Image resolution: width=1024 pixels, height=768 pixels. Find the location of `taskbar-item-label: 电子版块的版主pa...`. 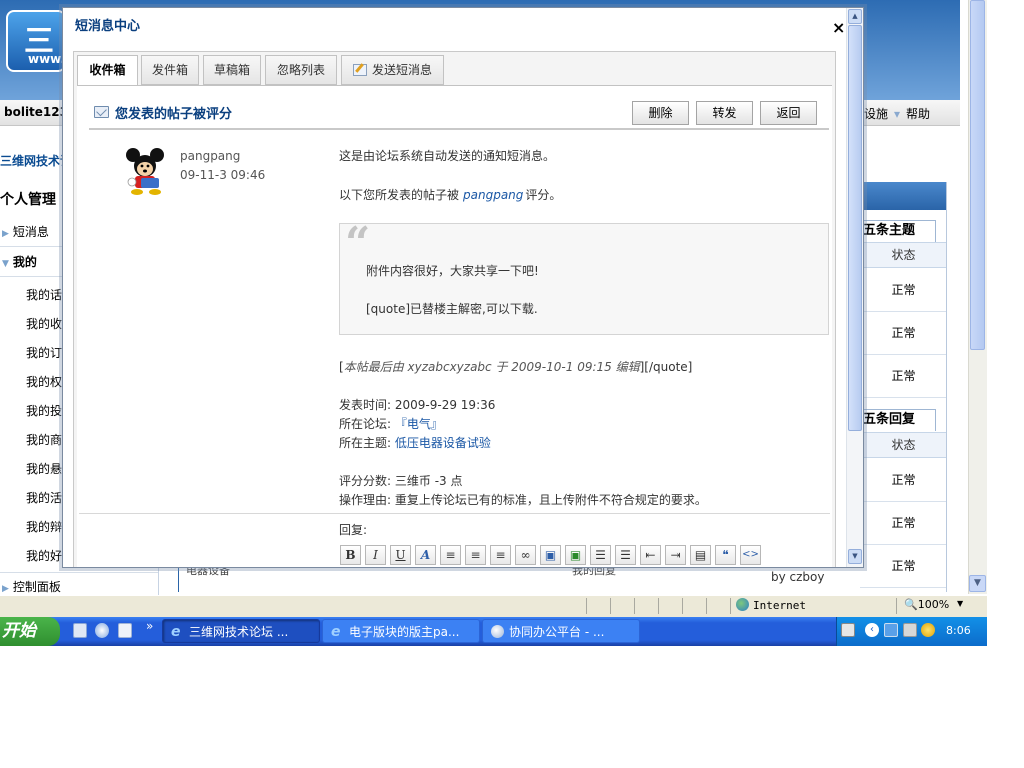

taskbar-item-label: 电子版块的版主pa... is located at coordinates (404, 632).